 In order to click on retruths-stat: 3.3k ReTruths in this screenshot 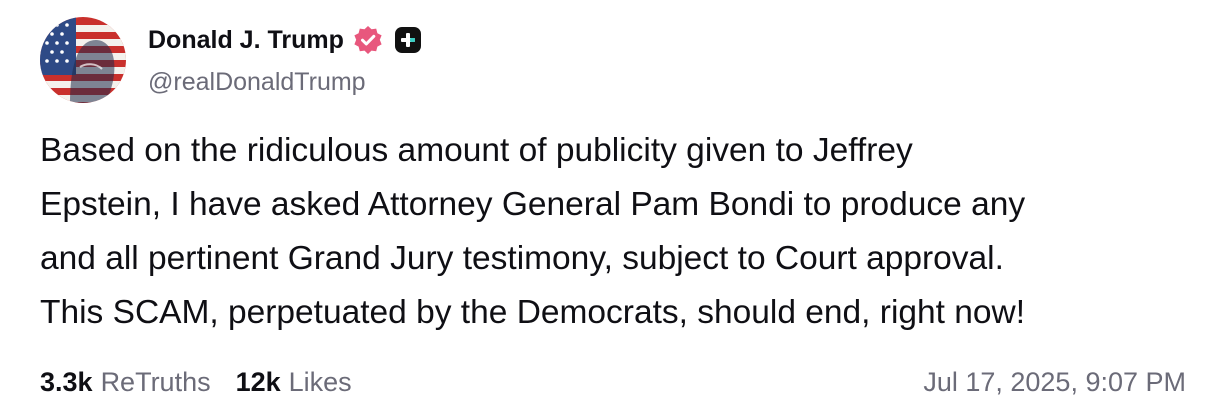, I will do `click(125, 382)`.